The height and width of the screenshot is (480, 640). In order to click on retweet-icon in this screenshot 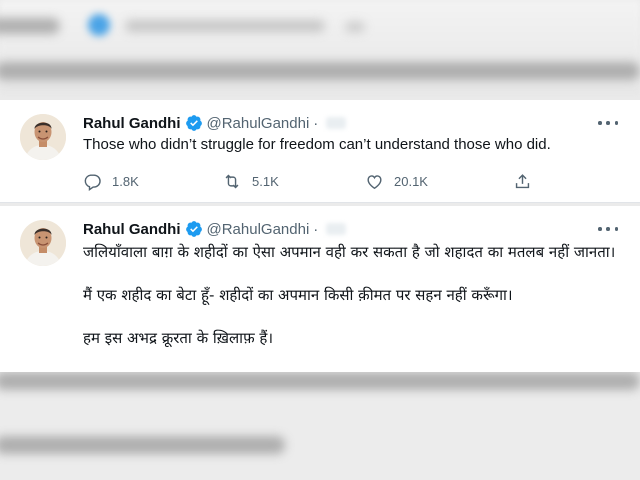, I will do `click(232, 181)`.